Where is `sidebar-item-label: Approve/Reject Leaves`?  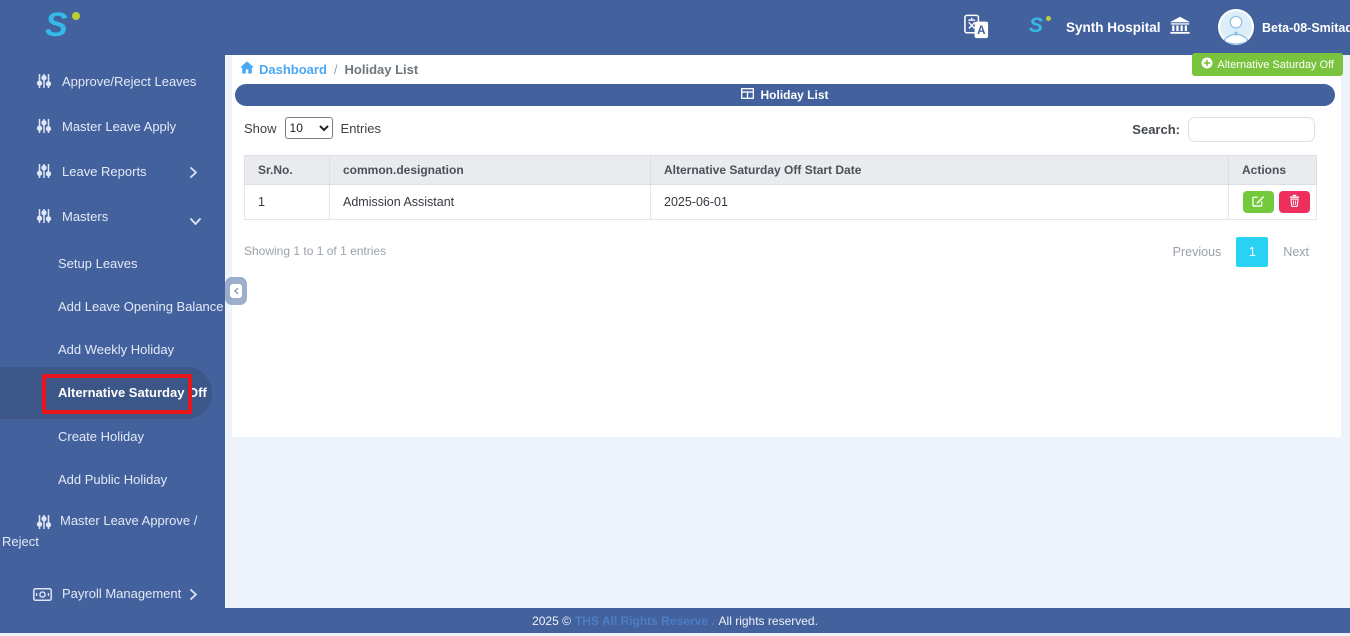
sidebar-item-label: Approve/Reject Leaves is located at coordinates (129, 81).